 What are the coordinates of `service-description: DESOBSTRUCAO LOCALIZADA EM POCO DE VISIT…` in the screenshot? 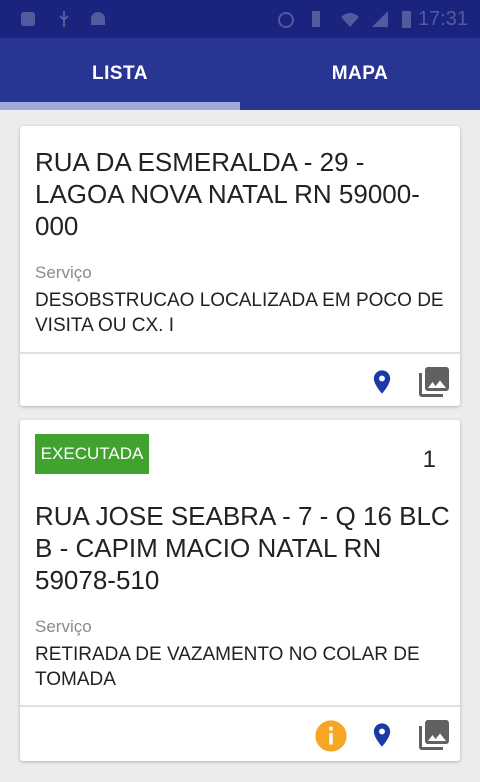 It's located at (239, 313).